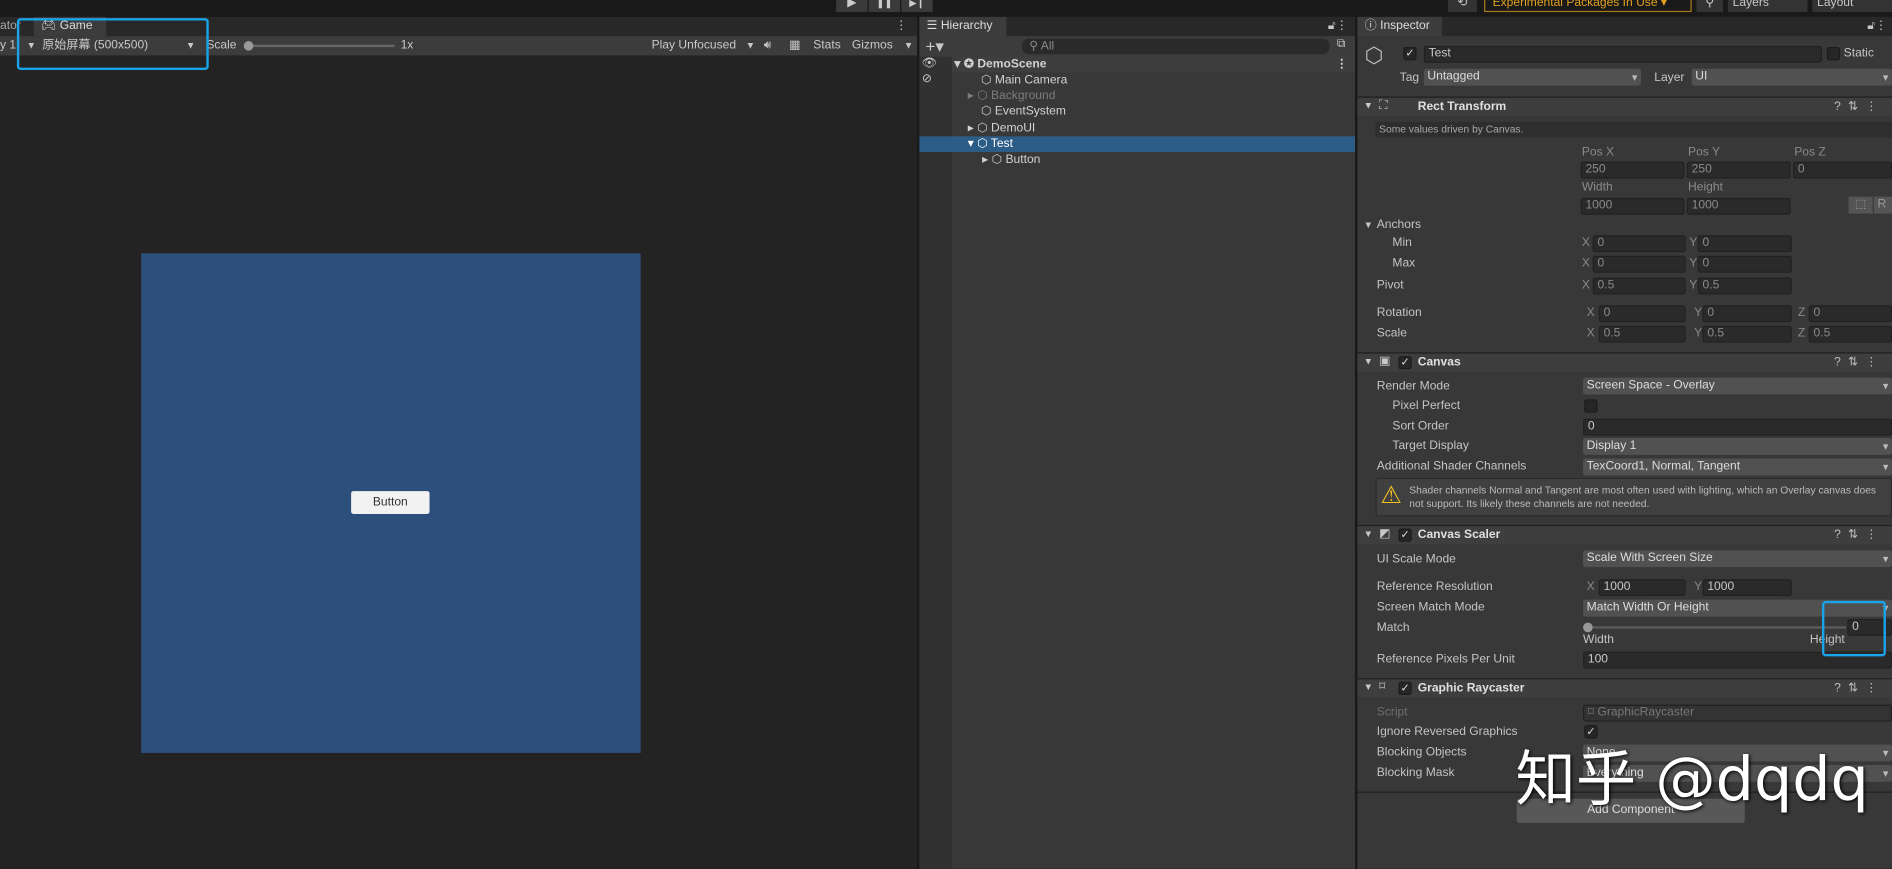 The width and height of the screenshot is (1892, 869). I want to click on anchor-min-x-field: 0, so click(1639, 244).